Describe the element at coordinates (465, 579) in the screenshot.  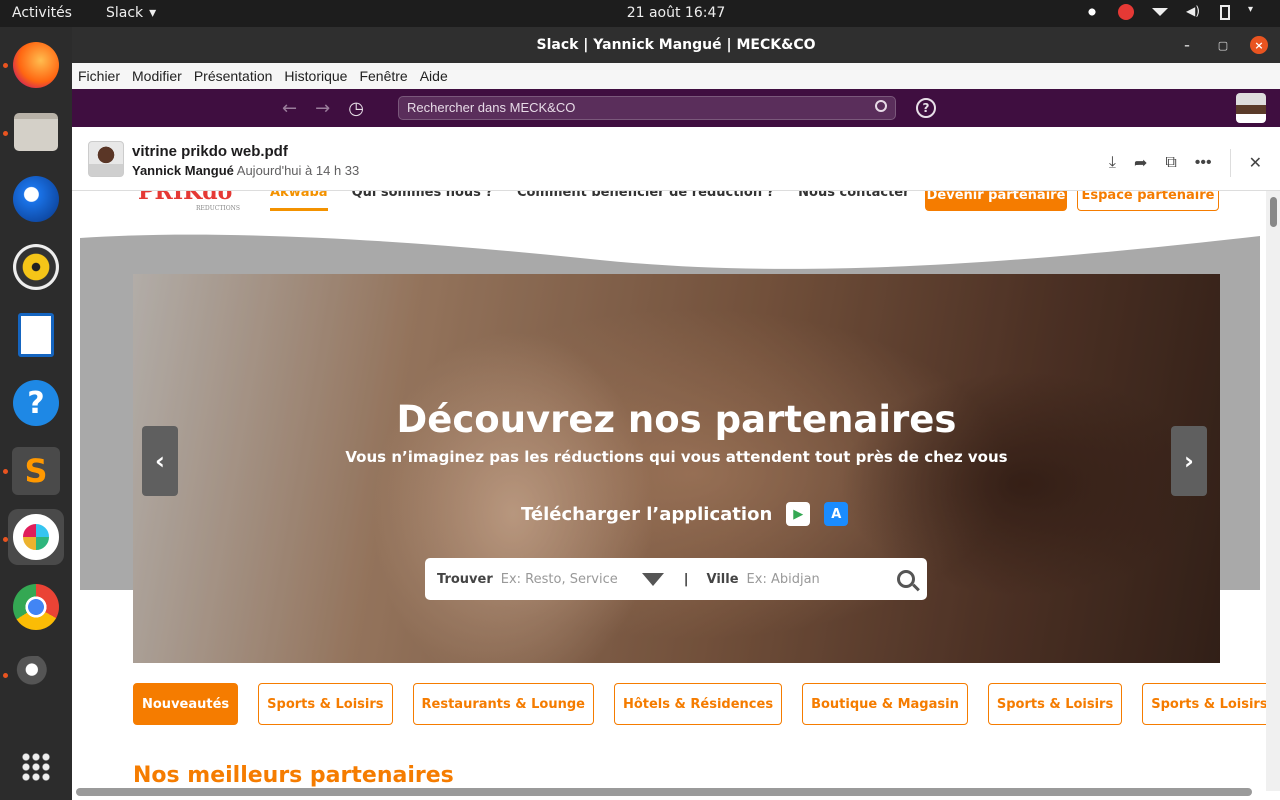
I see `find-label: Trouver` at that location.